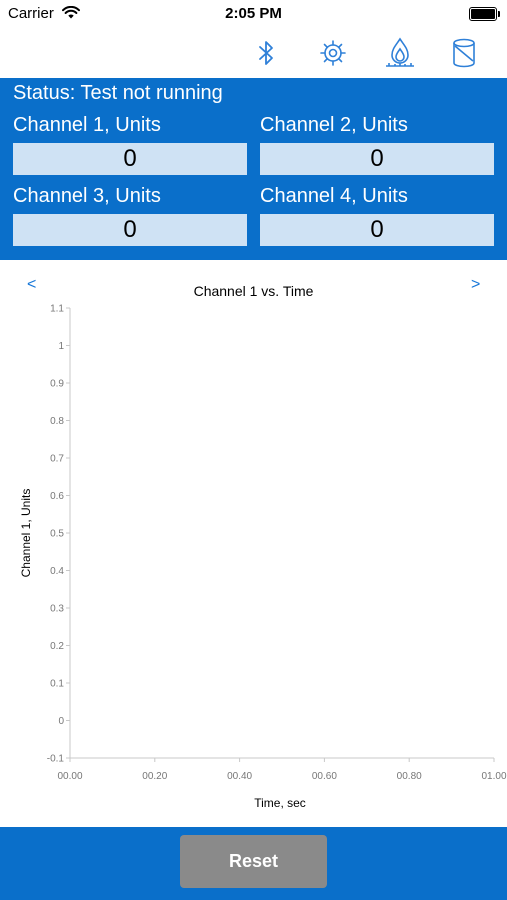 The image size is (507, 900). Describe the element at coordinates (57, 609) in the screenshot. I see `y-tick-label: 0.3` at that location.